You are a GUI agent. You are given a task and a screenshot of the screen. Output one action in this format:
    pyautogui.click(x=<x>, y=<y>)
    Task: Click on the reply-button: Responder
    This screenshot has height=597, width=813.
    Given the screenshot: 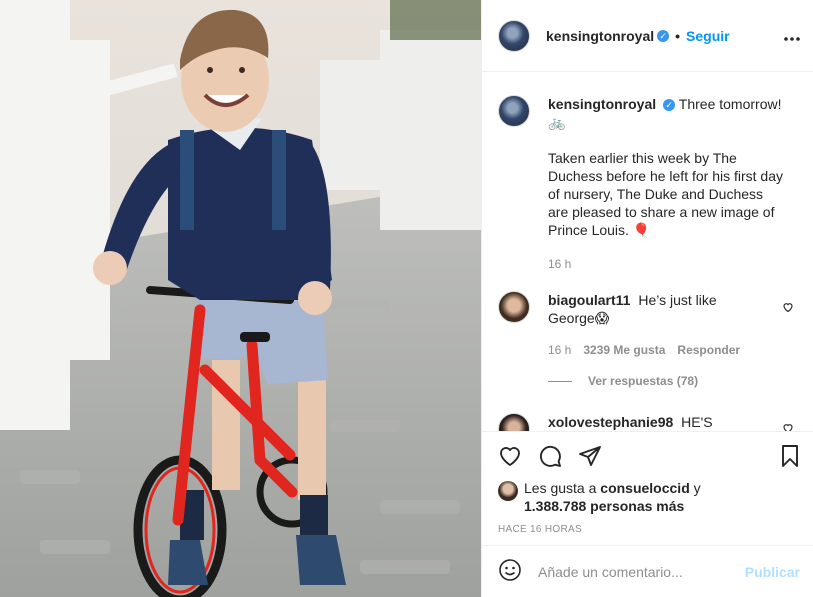 What is the action you would take?
    pyautogui.click(x=708, y=350)
    